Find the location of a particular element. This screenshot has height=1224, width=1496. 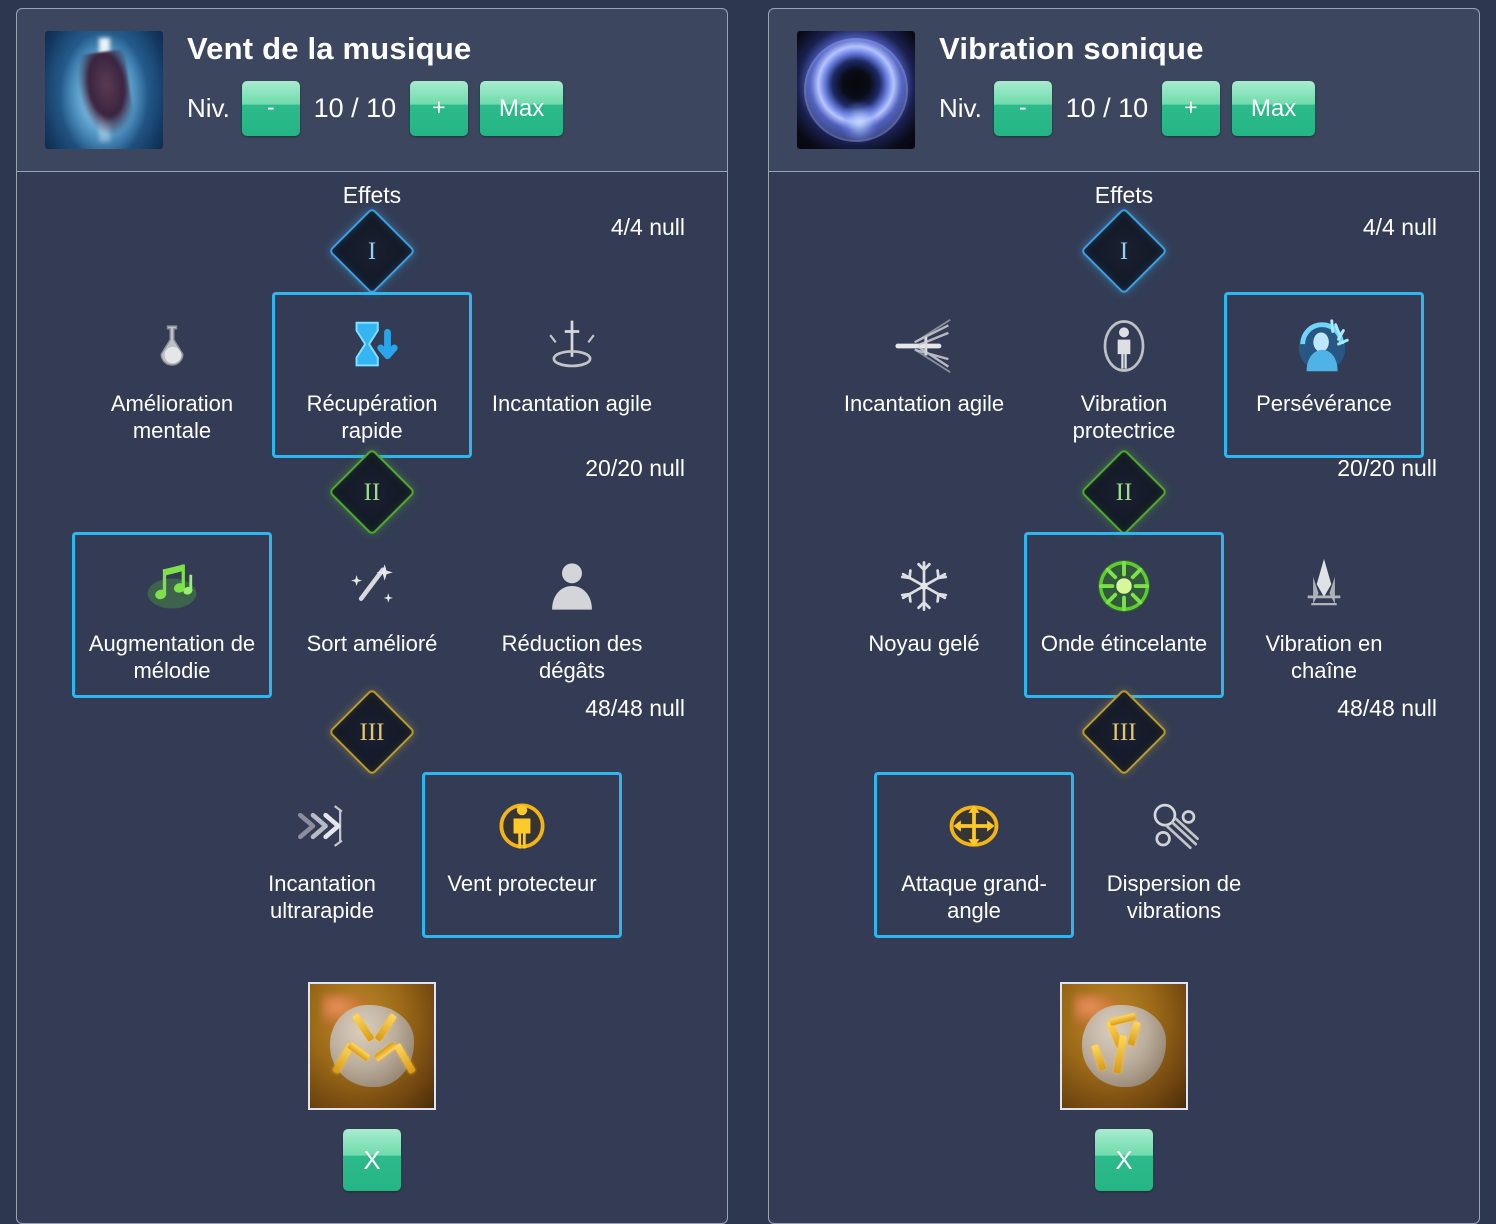

tier-row-1: Amélioration mentale Récupération rapide is located at coordinates (372, 375).